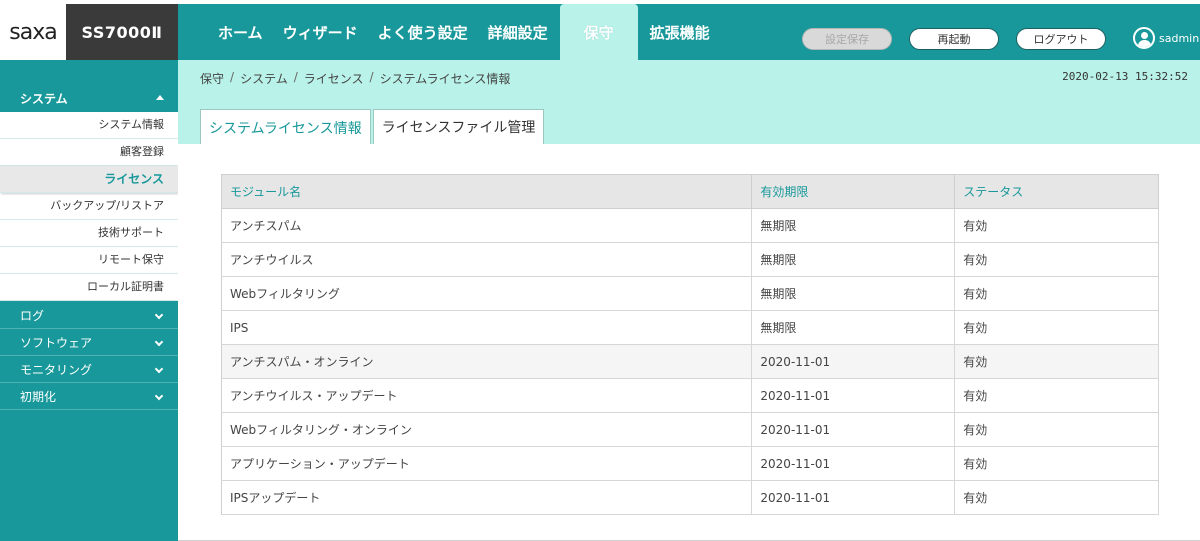  What do you see at coordinates (487, 395) in the screenshot?
I see `cell-module: アンチウイルス・アップデート` at bounding box center [487, 395].